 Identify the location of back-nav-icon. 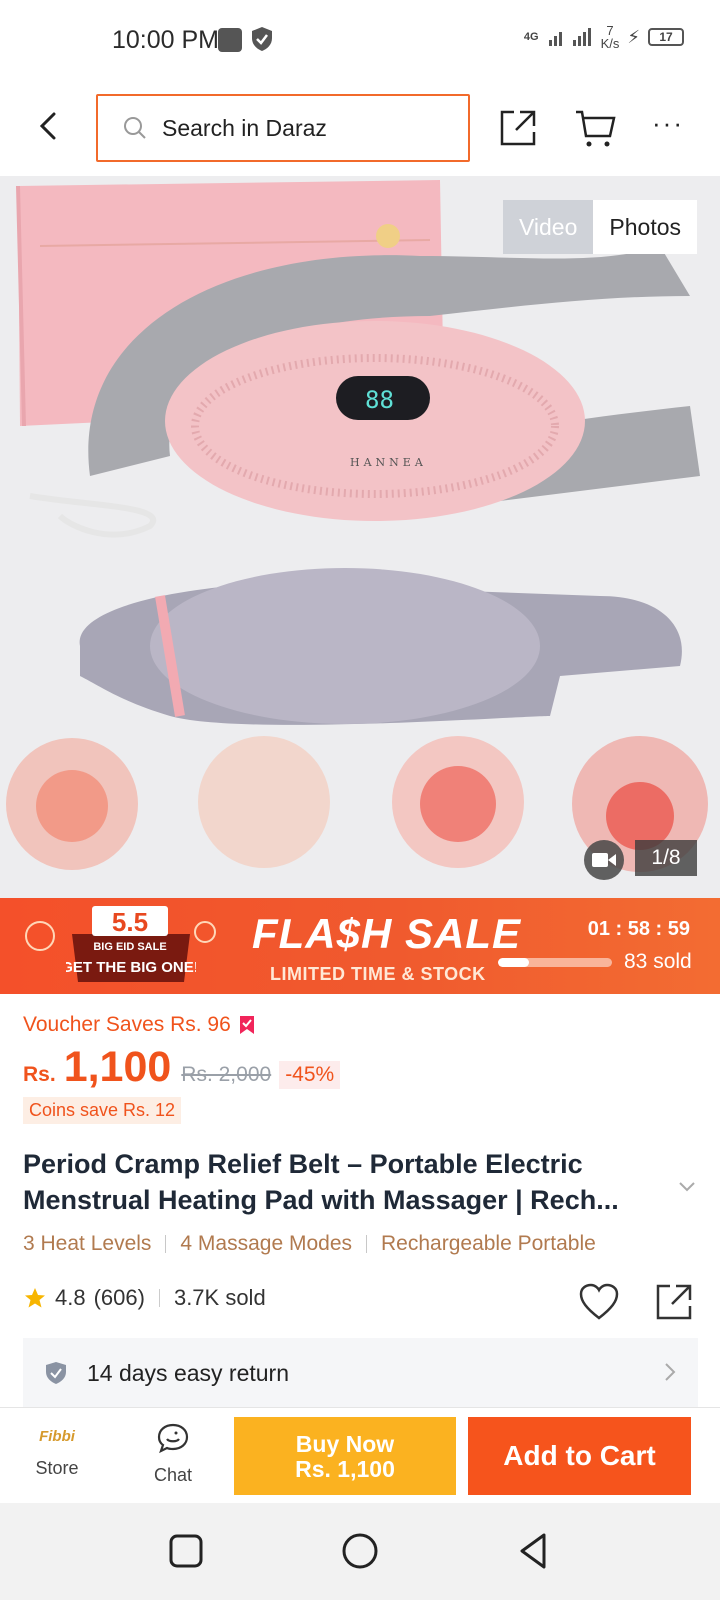
(534, 1551).